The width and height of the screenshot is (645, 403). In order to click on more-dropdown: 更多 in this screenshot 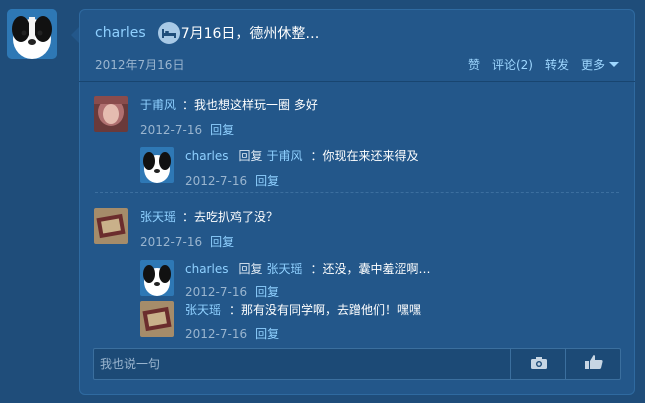, I will do `click(600, 64)`.